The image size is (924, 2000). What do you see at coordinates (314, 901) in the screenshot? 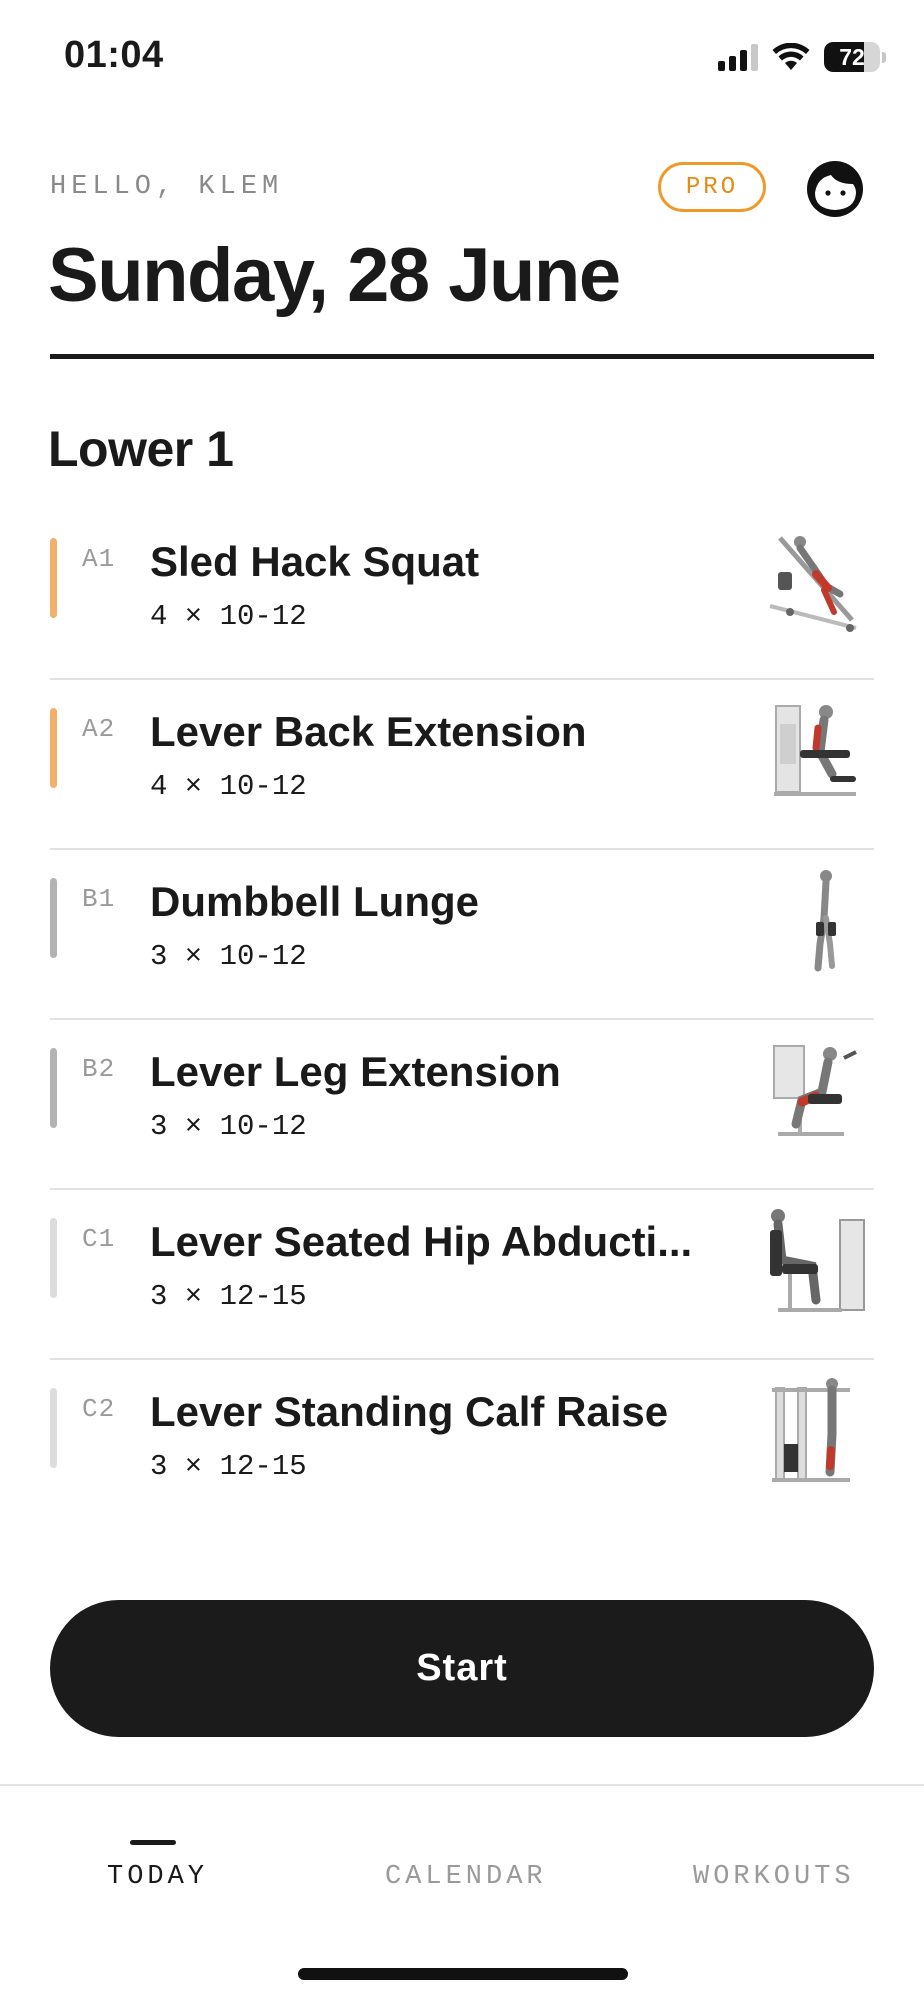
I see `exercise-name: Dumbbell Lunge` at bounding box center [314, 901].